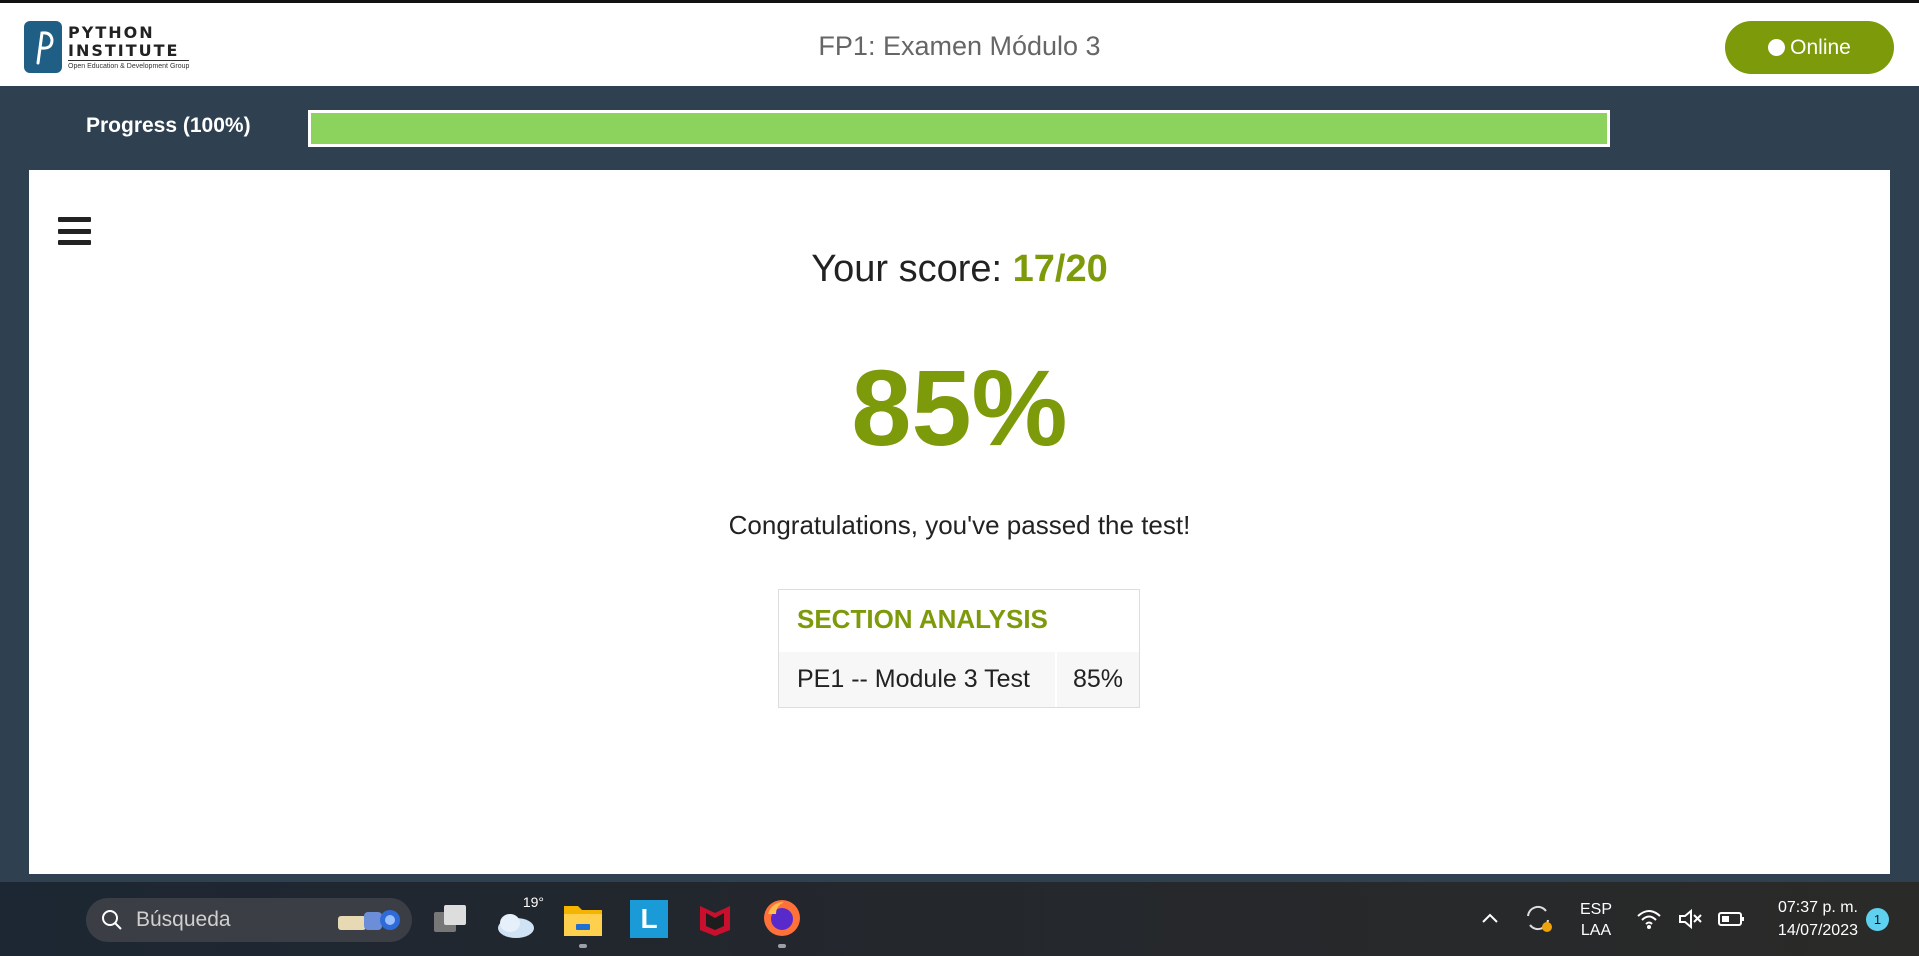 The height and width of the screenshot is (956, 1919). I want to click on table-row: PE1 -- Module 3 Test 85%, so click(959, 679).